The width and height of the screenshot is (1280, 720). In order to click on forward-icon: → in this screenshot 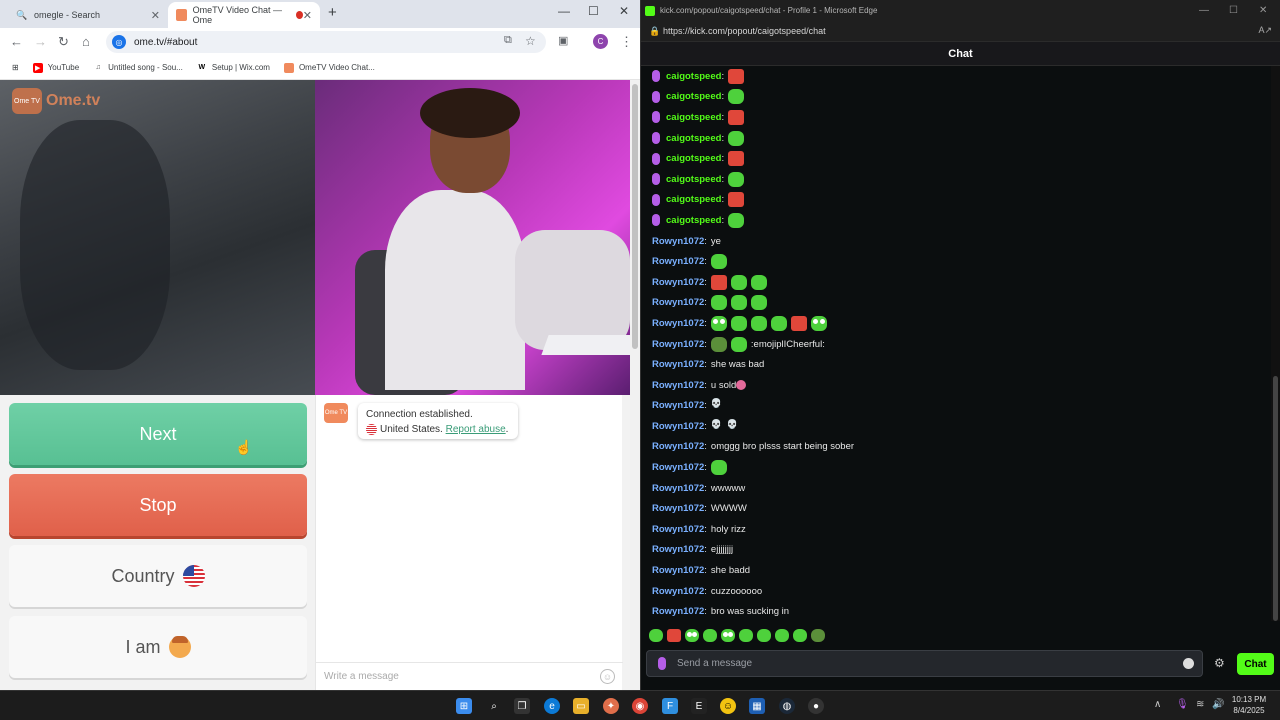, I will do `click(40, 41)`.